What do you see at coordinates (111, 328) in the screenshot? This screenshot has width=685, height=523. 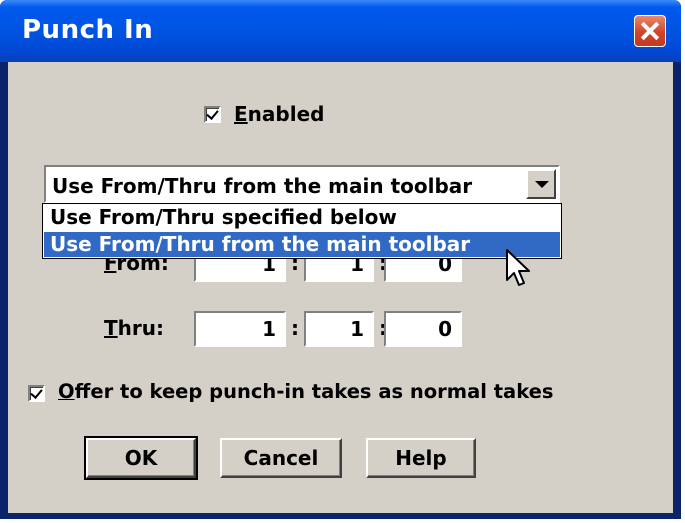 I see `thru-mnemonic: T` at bounding box center [111, 328].